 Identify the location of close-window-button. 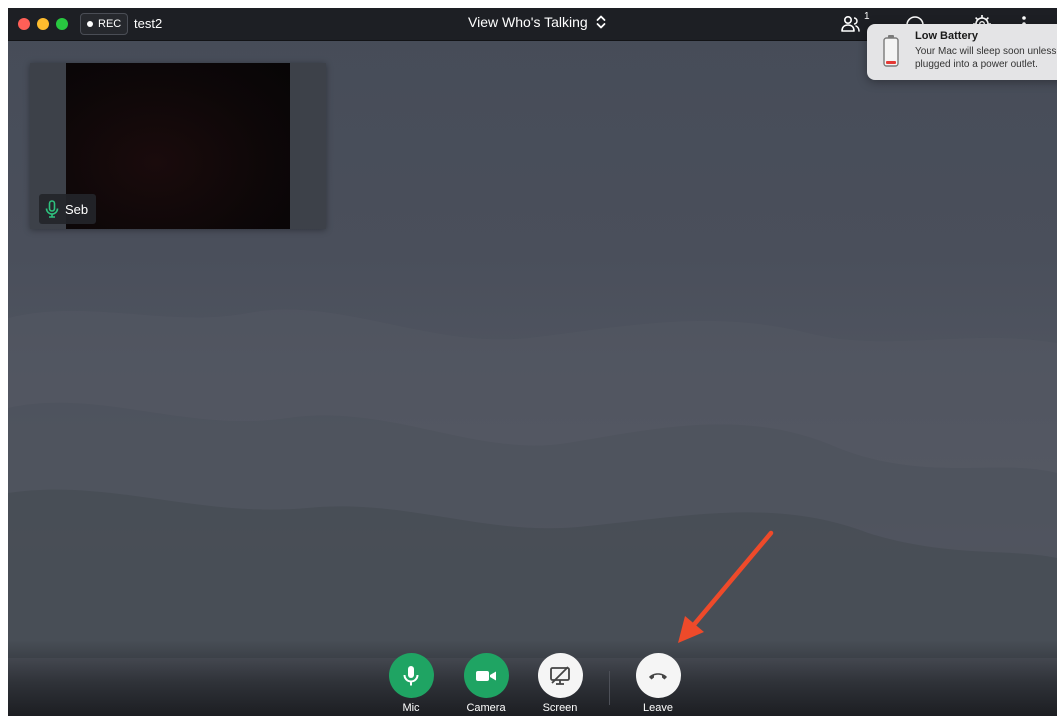
(24, 24).